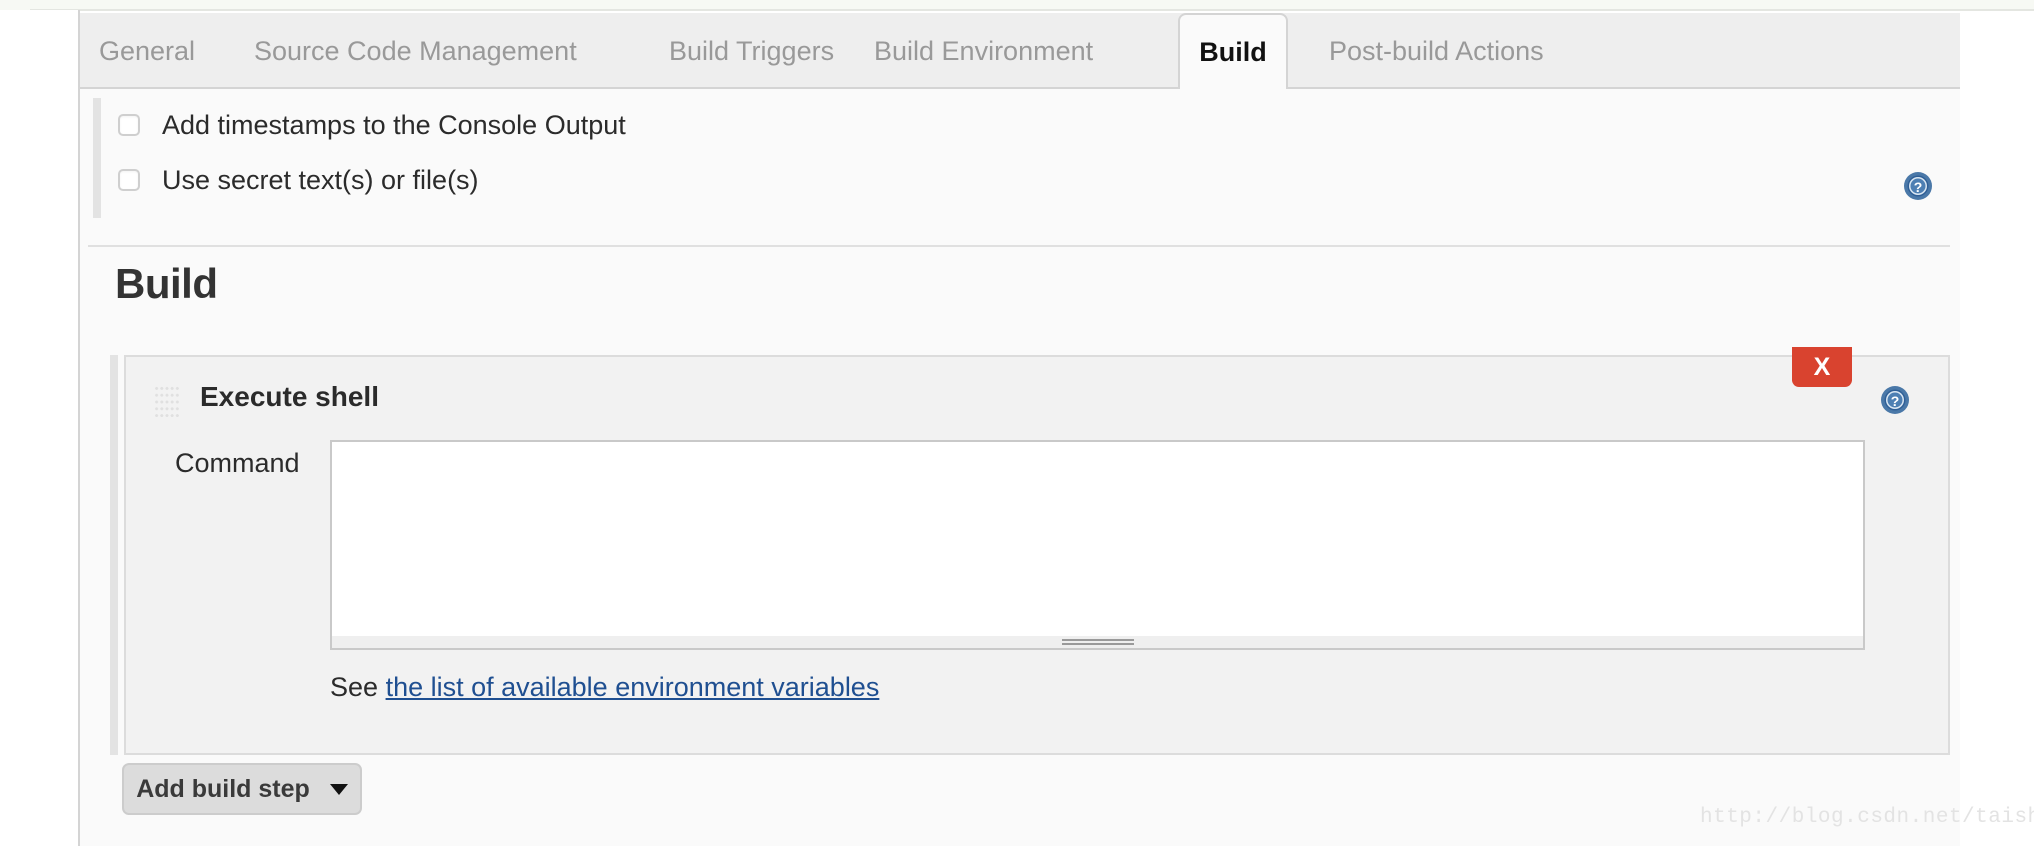  I want to click on use-secret-text-label: Use secret text(s) or file(s), so click(320, 179).